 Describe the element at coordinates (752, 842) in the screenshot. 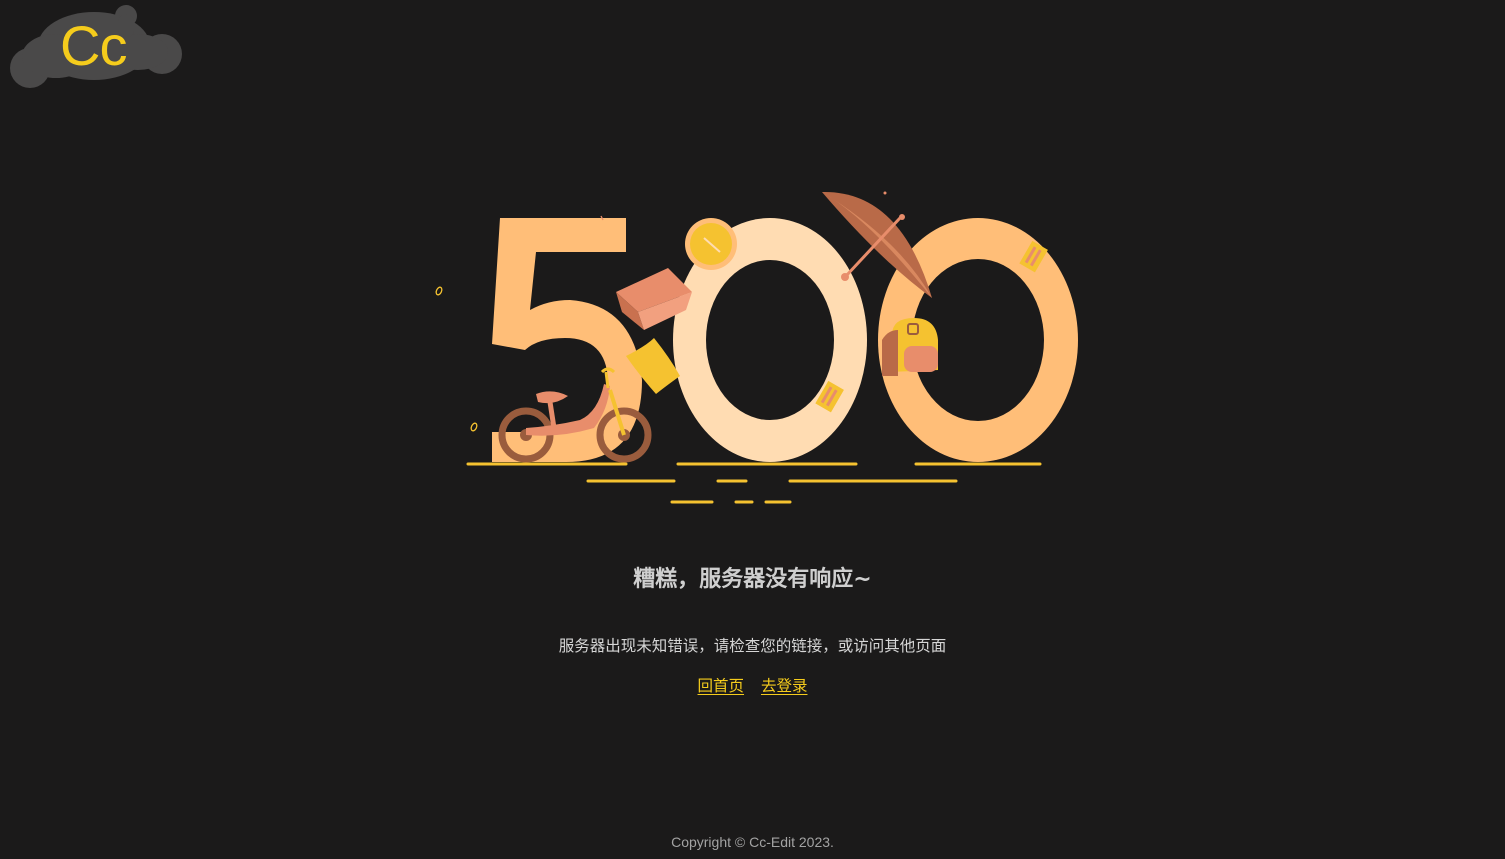

I see `footer-copyright: Copyright © Cc-Edit 2023.` at that location.